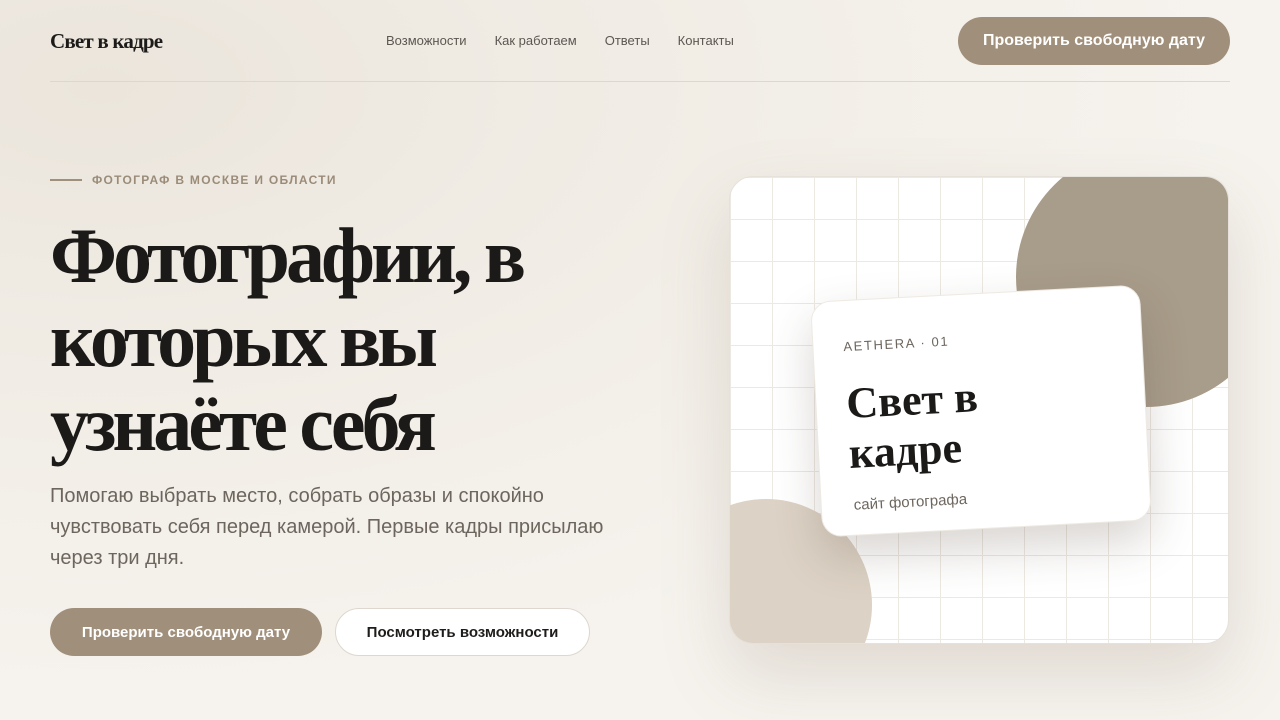 Image resolution: width=1280 pixels, height=720 pixels. I want to click on nav-link-how-we-work: Как работаем, so click(536, 40).